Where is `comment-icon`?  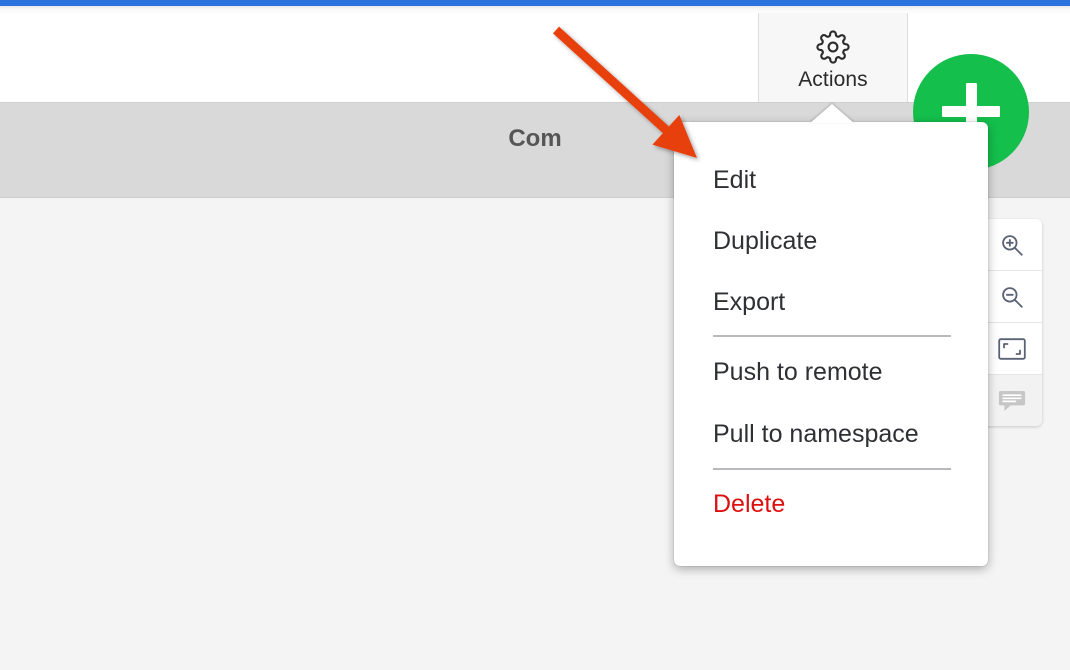
comment-icon is located at coordinates (1012, 401).